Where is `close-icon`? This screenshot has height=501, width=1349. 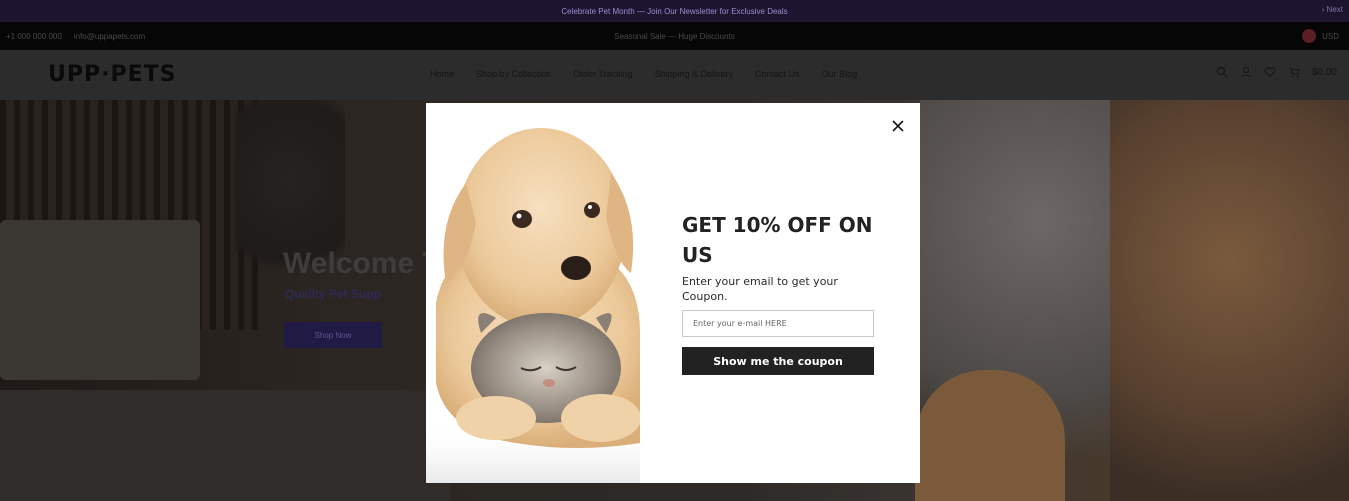 close-icon is located at coordinates (898, 126).